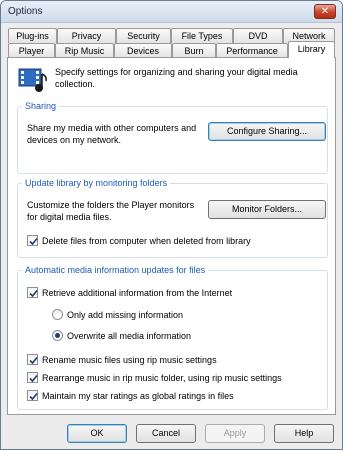  What do you see at coordinates (84, 50) in the screenshot?
I see `tab-rip-music: Rip Music` at bounding box center [84, 50].